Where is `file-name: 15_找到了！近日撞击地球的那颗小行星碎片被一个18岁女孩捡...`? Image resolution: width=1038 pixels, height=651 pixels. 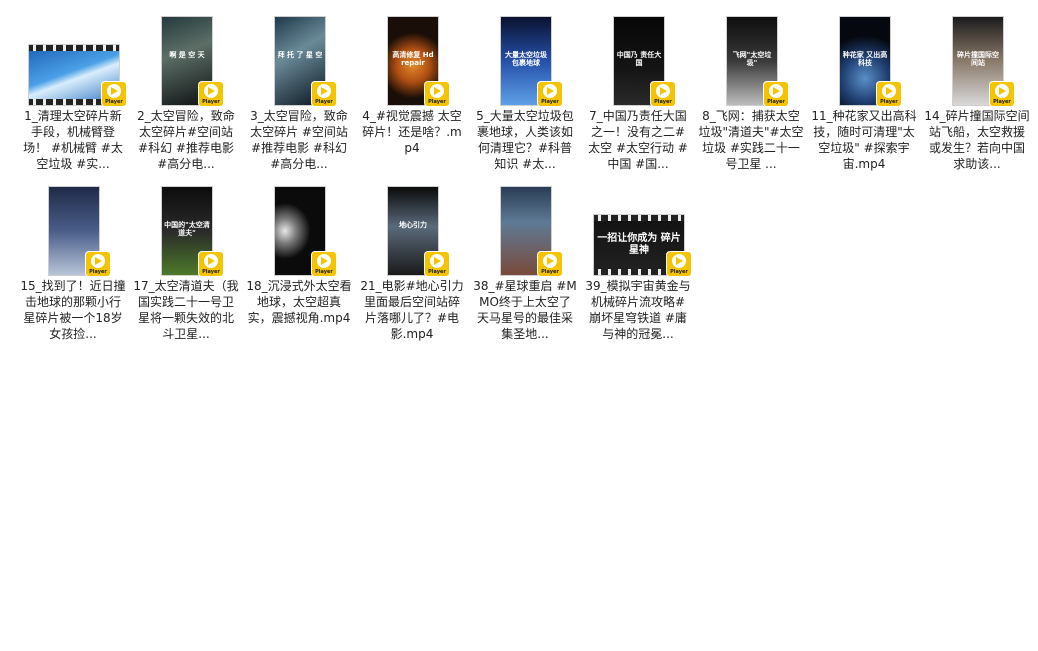
file-name: 15_找到了！近日撞击地球的那颗小行星碎片被一个18岁女孩捡... is located at coordinates (73, 310).